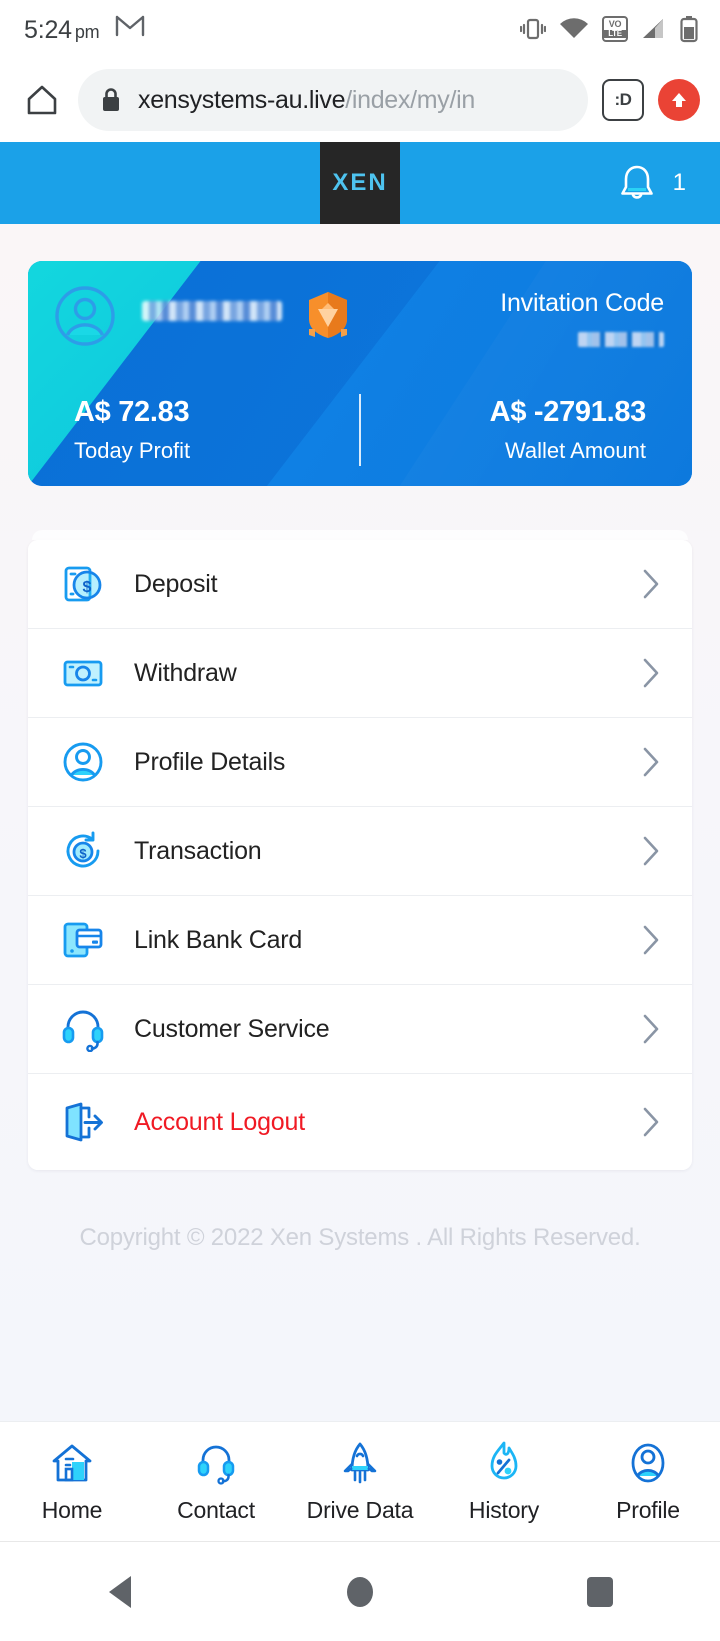  I want to click on tab-history: History, so click(504, 1482).